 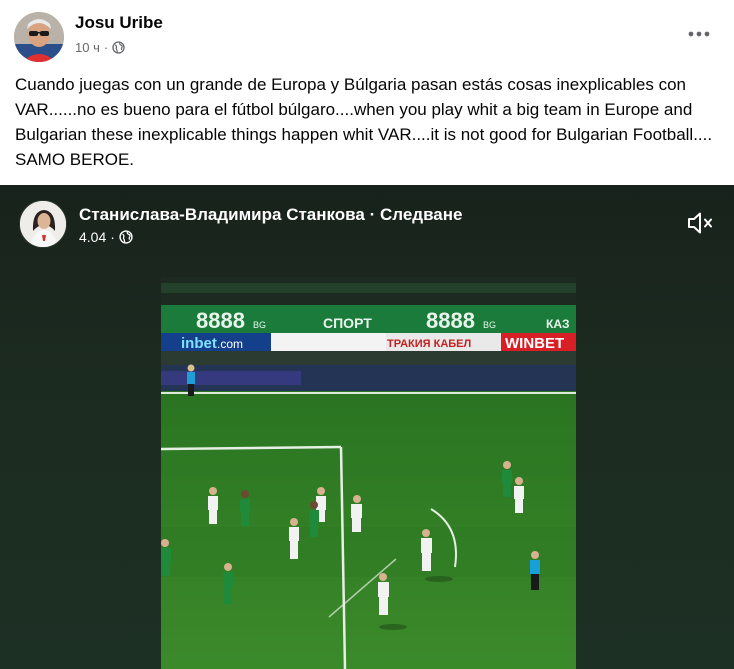 What do you see at coordinates (489, 325) in the screenshot?
I see `billboard-bg-right: BG` at bounding box center [489, 325].